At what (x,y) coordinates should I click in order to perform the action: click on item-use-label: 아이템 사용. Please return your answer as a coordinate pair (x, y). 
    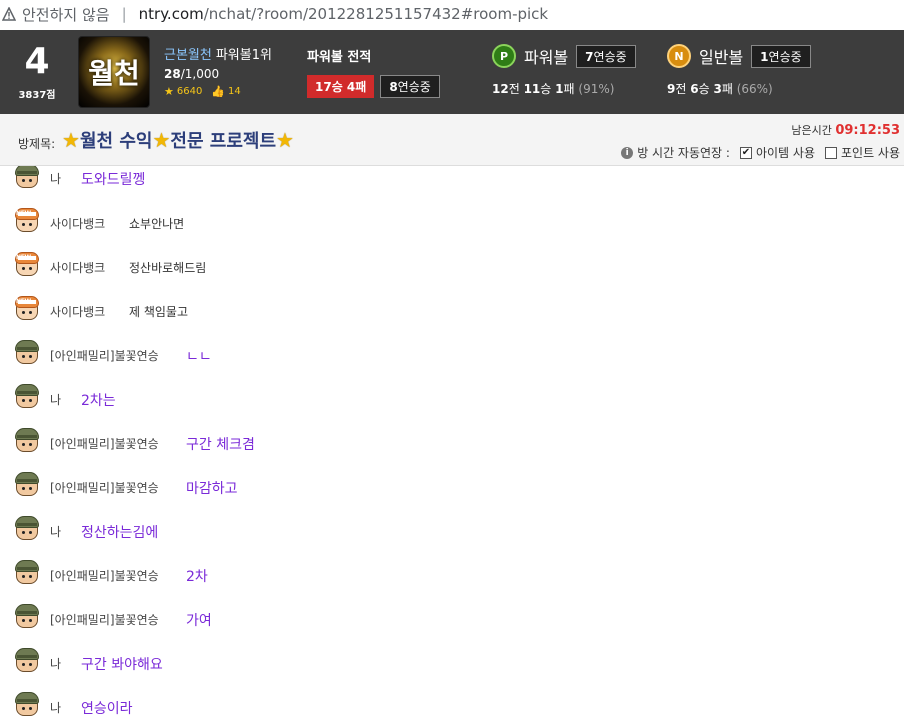
    Looking at the image, I should click on (785, 152).